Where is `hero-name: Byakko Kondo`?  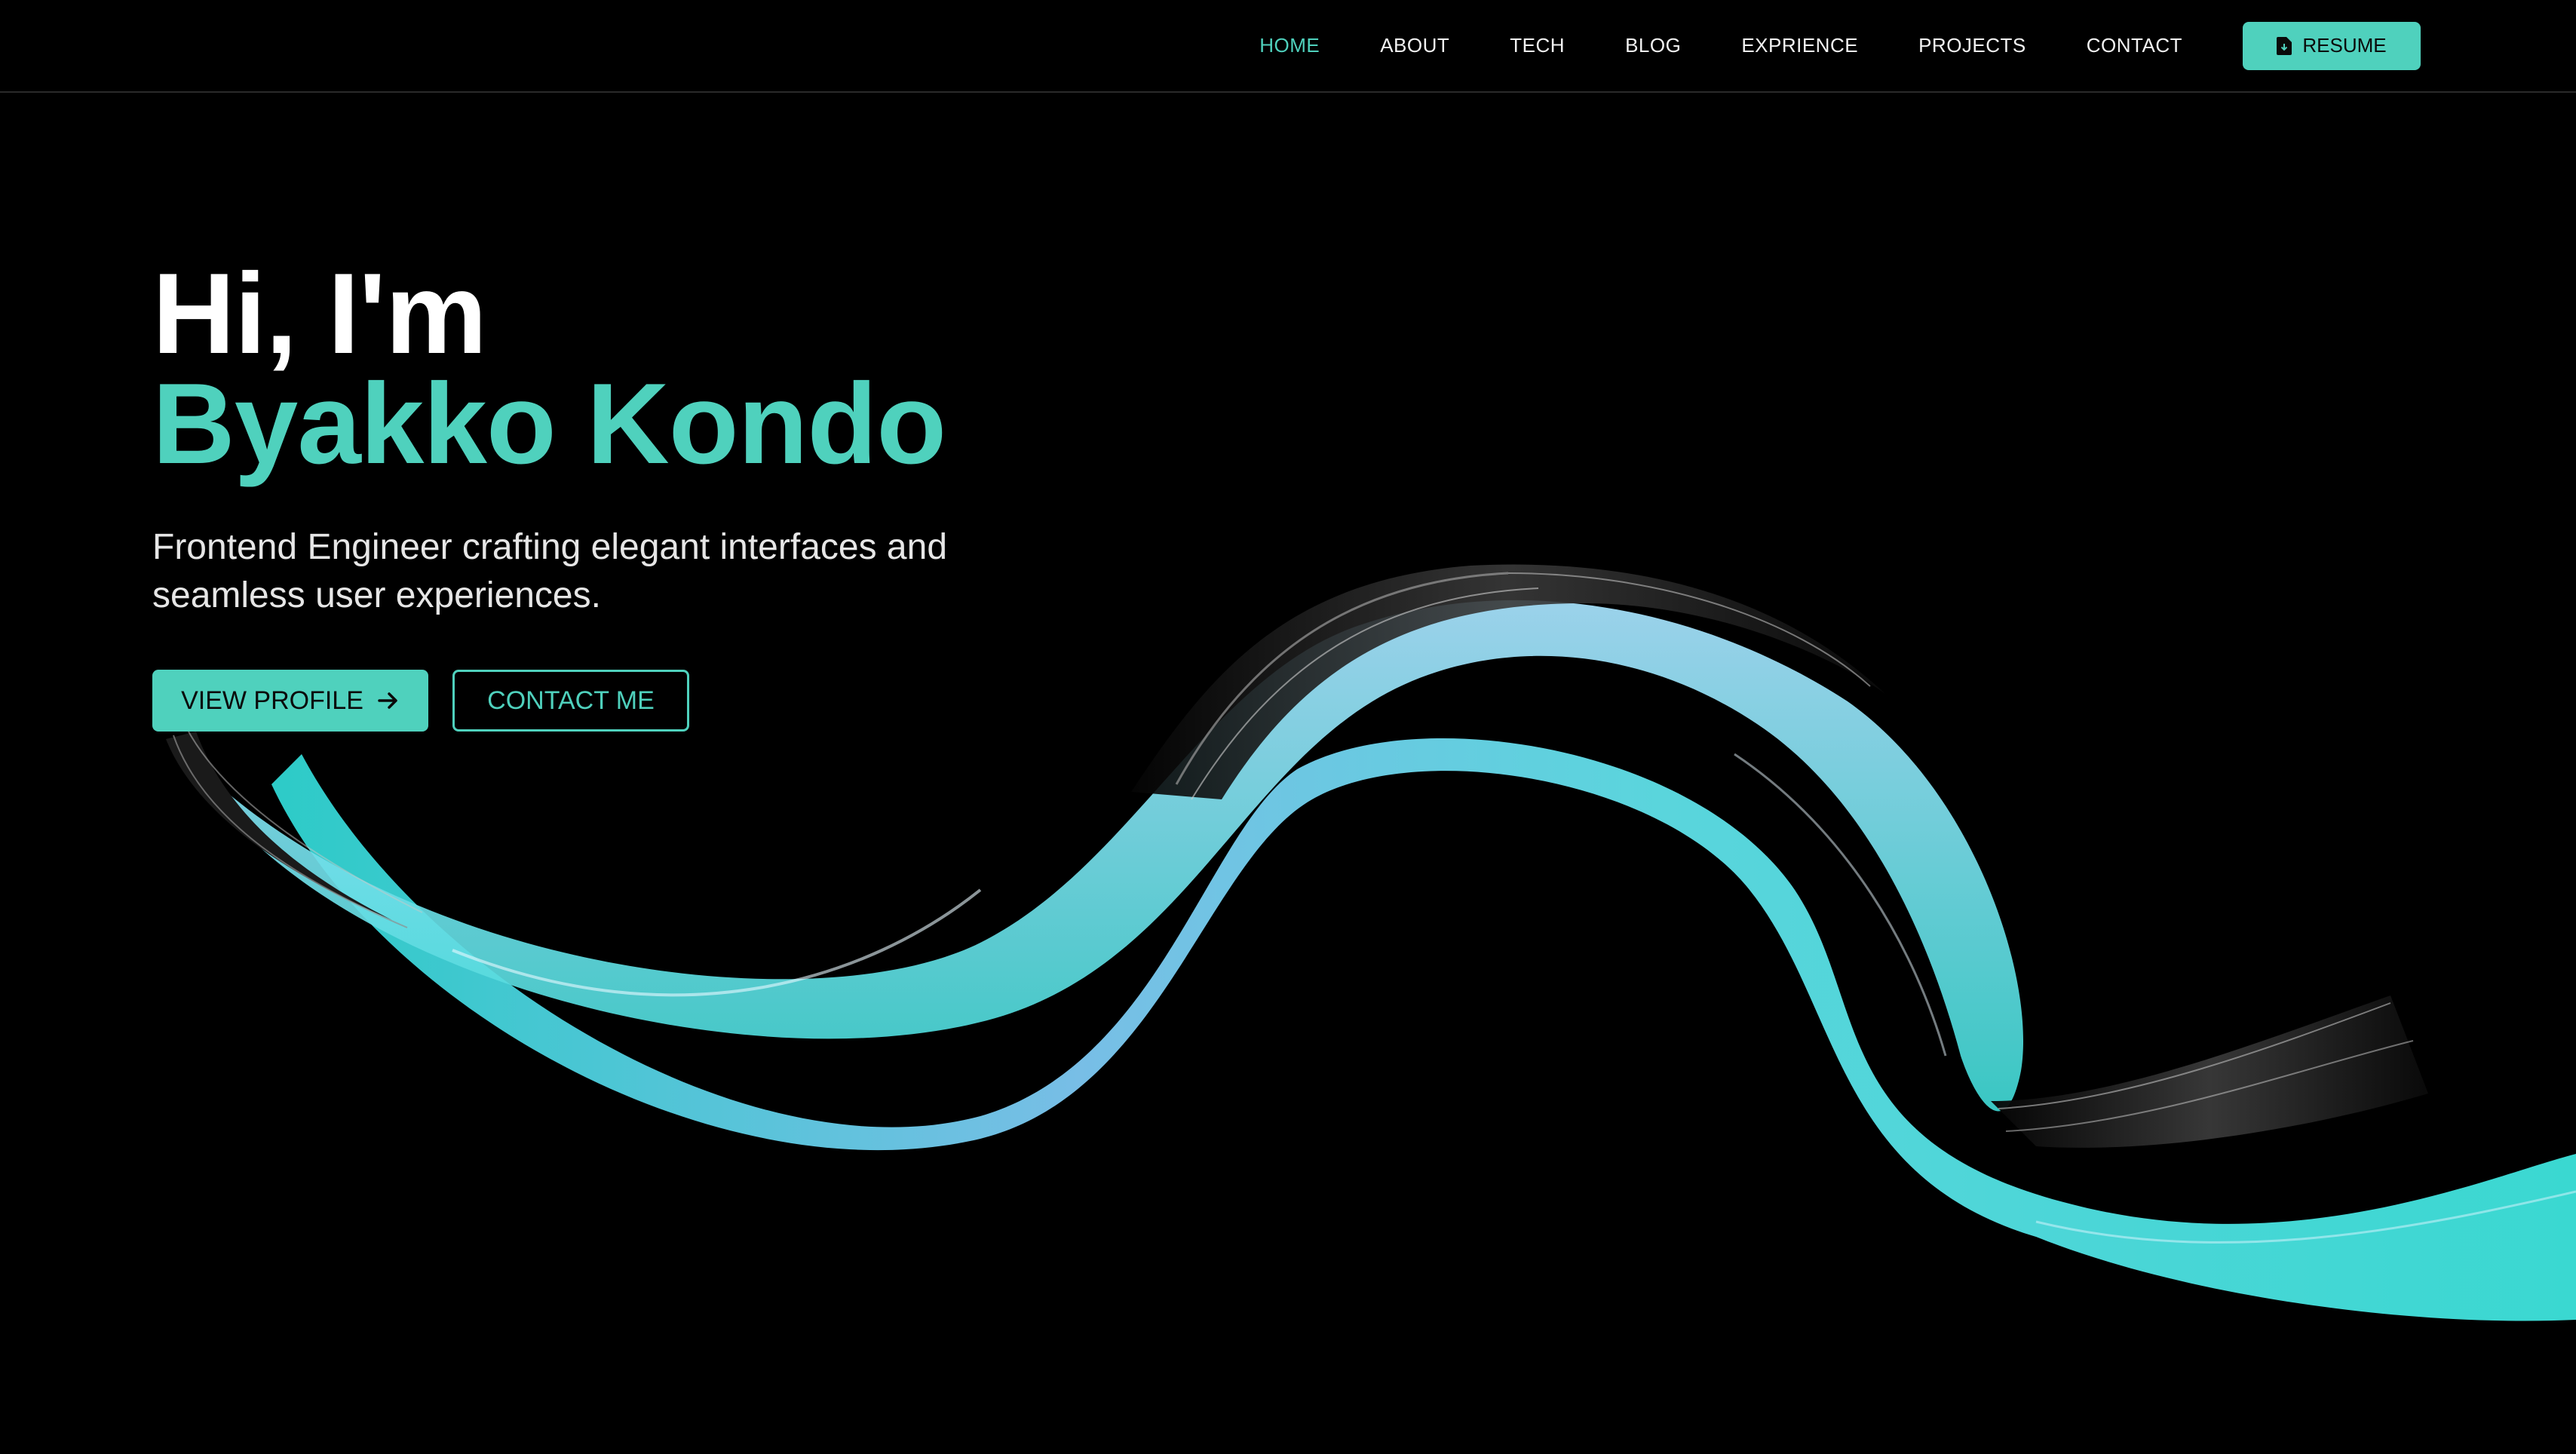 hero-name: Byakko Kondo is located at coordinates (549, 424).